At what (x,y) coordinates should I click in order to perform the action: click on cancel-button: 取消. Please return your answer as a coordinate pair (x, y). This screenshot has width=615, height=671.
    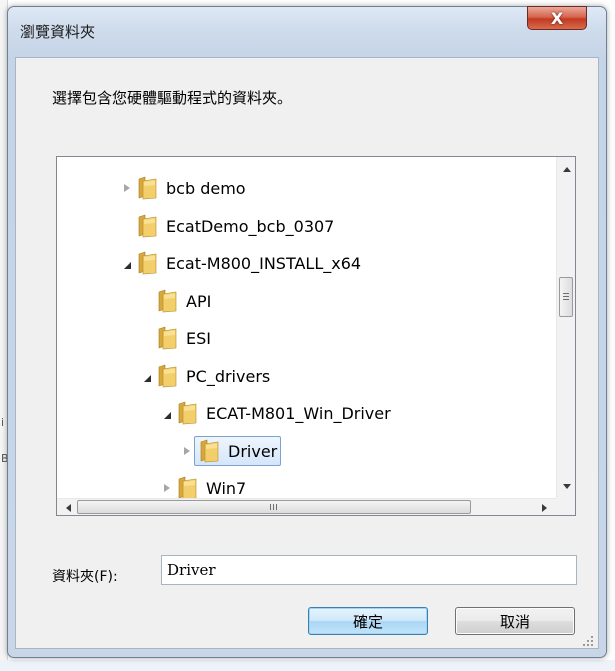
    Looking at the image, I should click on (515, 621).